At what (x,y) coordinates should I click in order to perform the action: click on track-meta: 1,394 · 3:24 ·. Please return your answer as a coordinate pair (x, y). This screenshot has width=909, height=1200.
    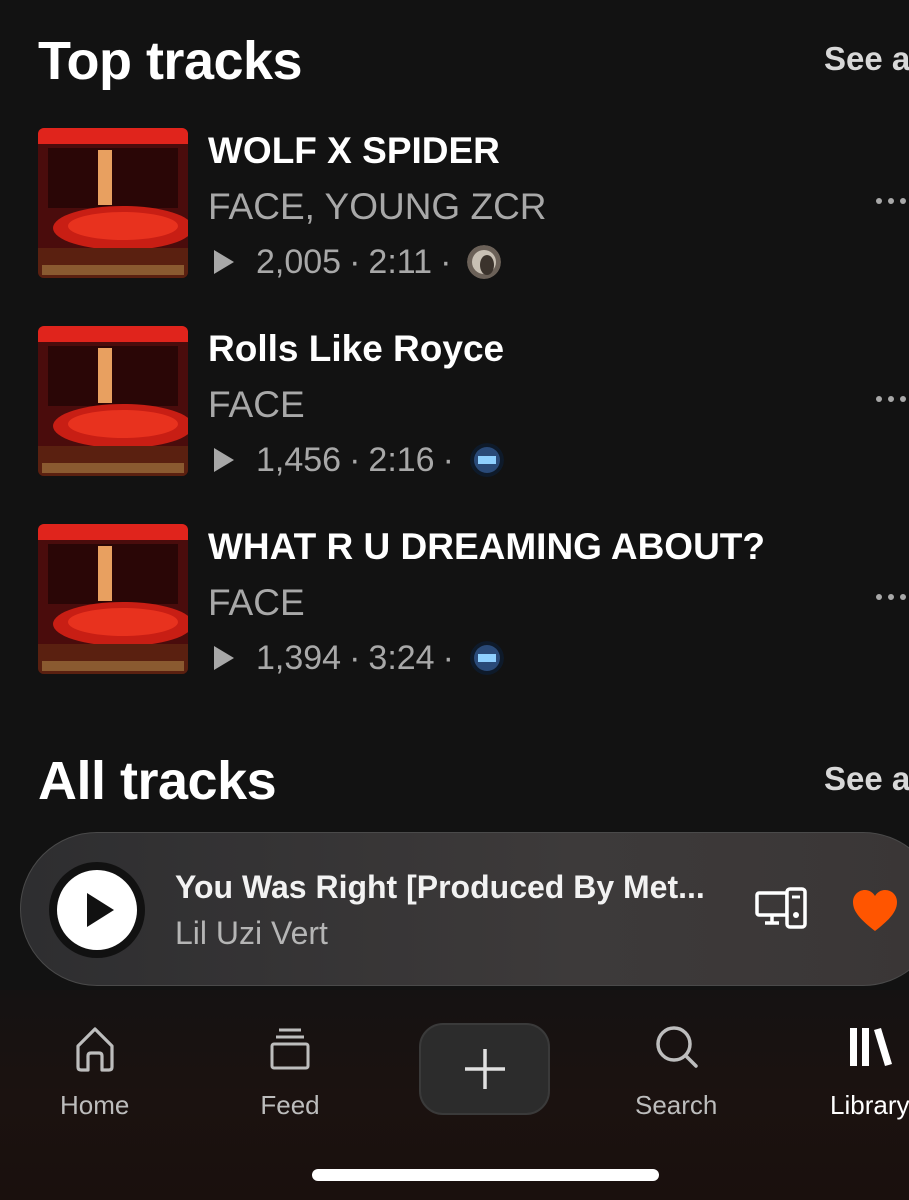
    Looking at the image, I should click on (359, 658).